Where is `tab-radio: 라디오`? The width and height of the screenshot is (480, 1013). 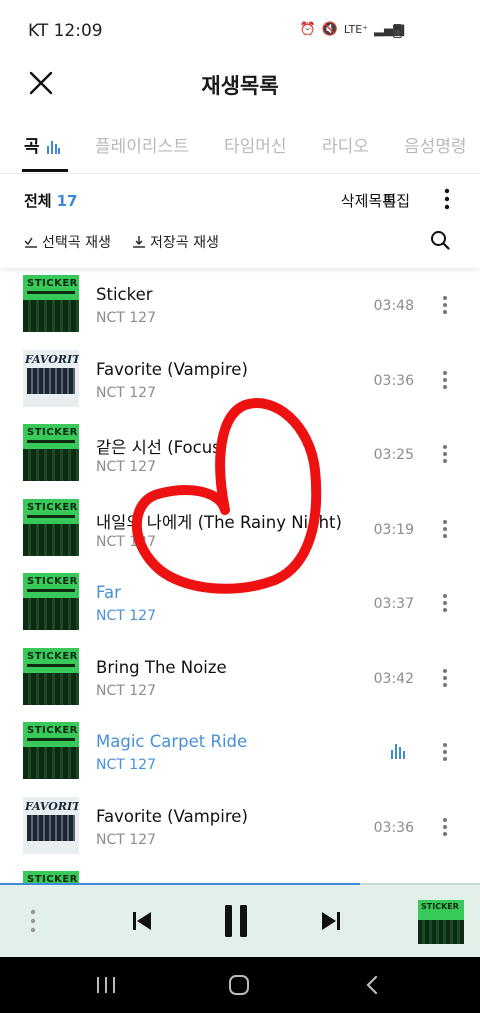 tab-radio: 라디오 is located at coordinates (345, 144).